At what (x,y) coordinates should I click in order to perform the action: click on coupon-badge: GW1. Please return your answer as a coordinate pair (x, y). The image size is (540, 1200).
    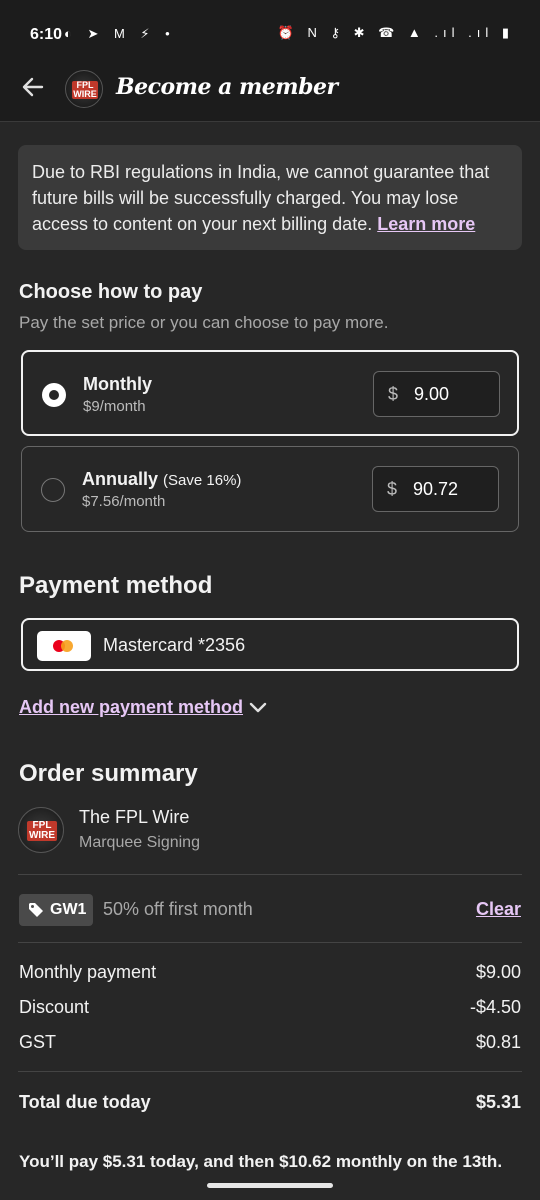
    Looking at the image, I should click on (56, 910).